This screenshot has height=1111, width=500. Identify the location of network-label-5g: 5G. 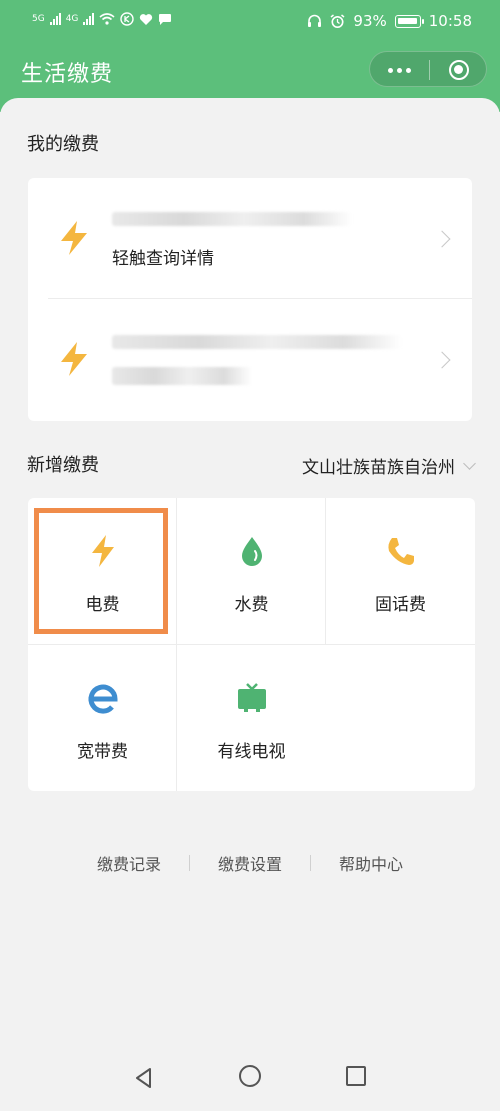
(38, 19).